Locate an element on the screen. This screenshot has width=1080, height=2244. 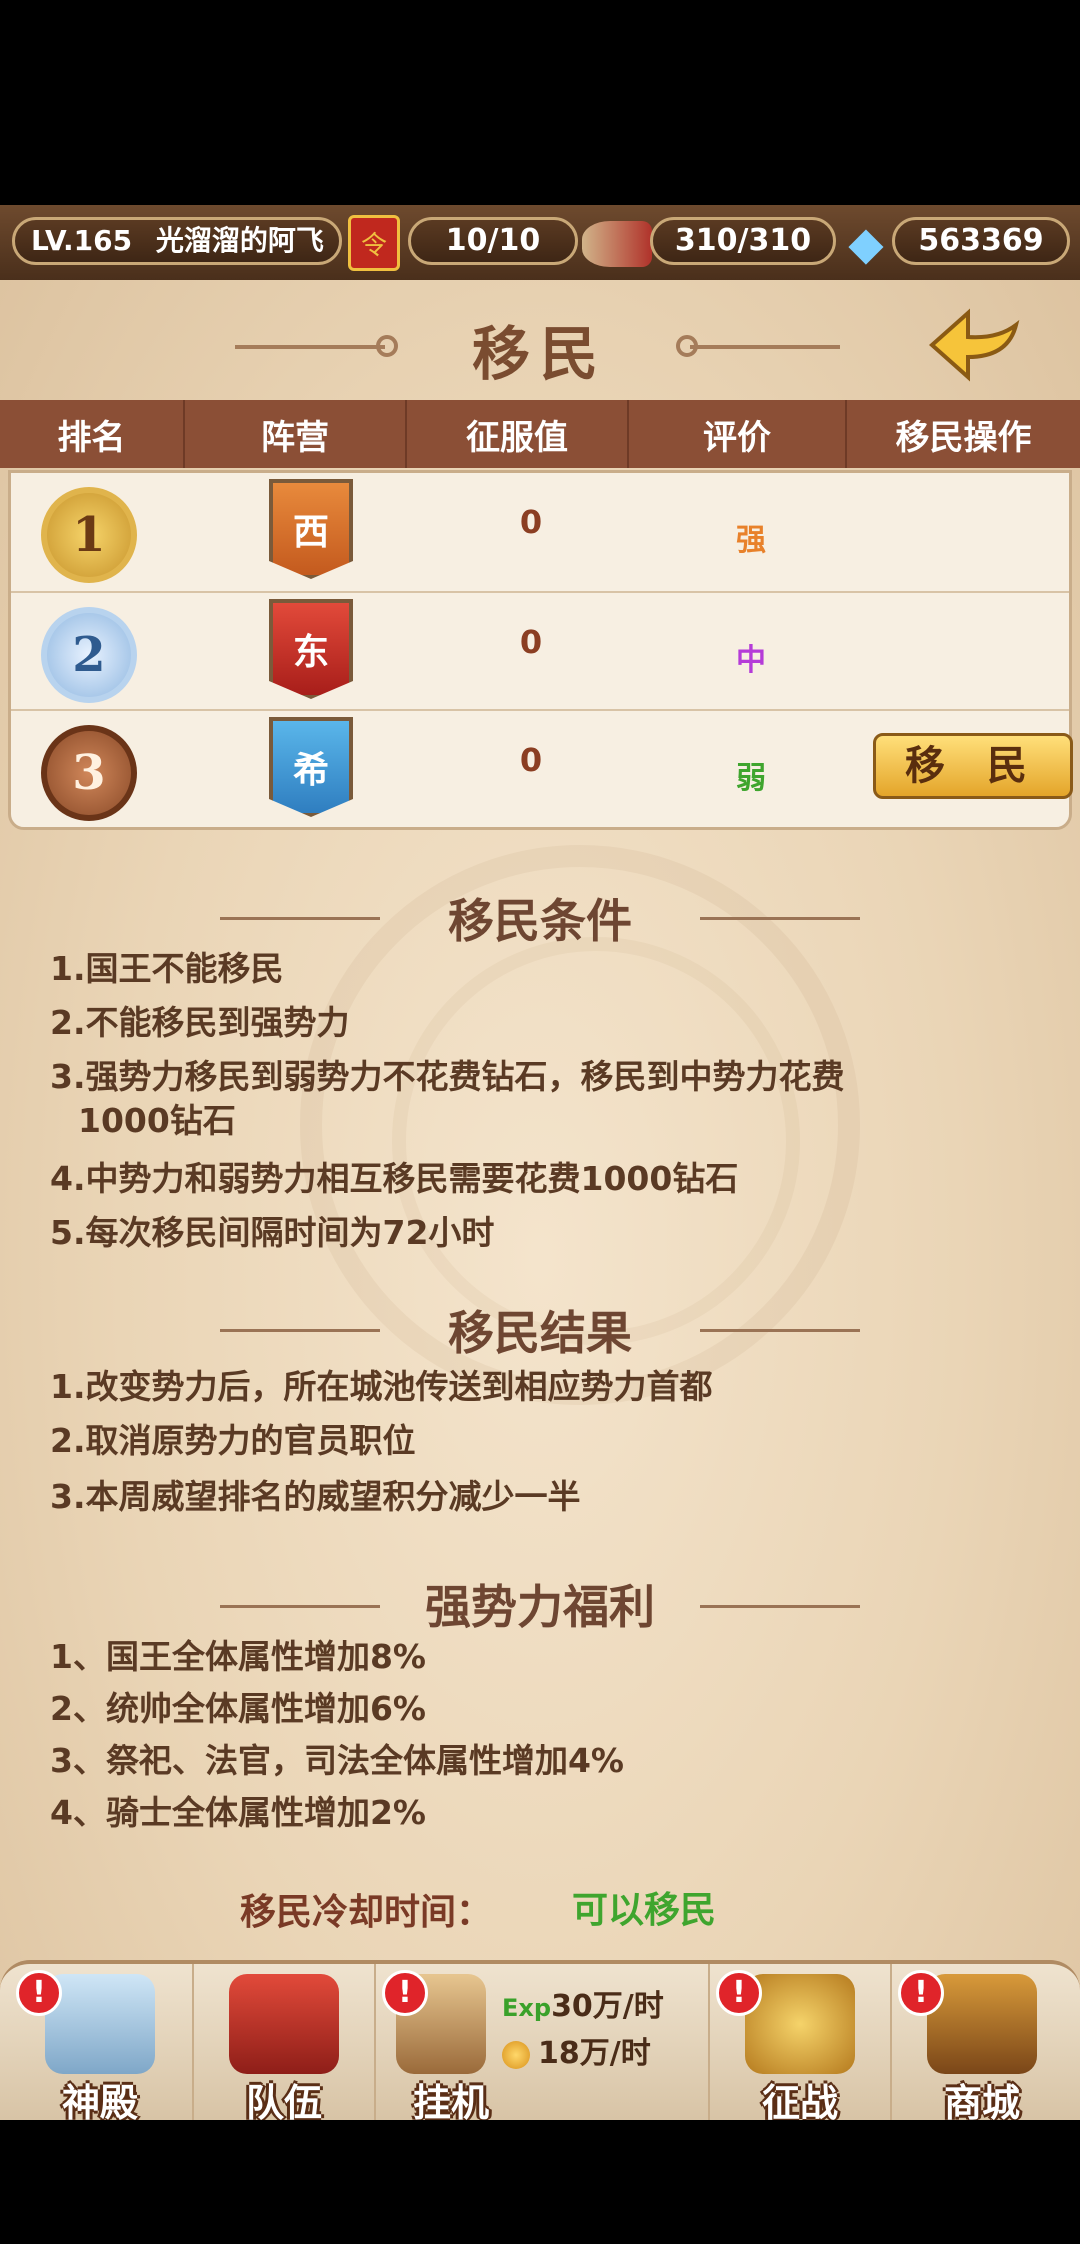
stamina-counter: 10/10 is located at coordinates (493, 241).